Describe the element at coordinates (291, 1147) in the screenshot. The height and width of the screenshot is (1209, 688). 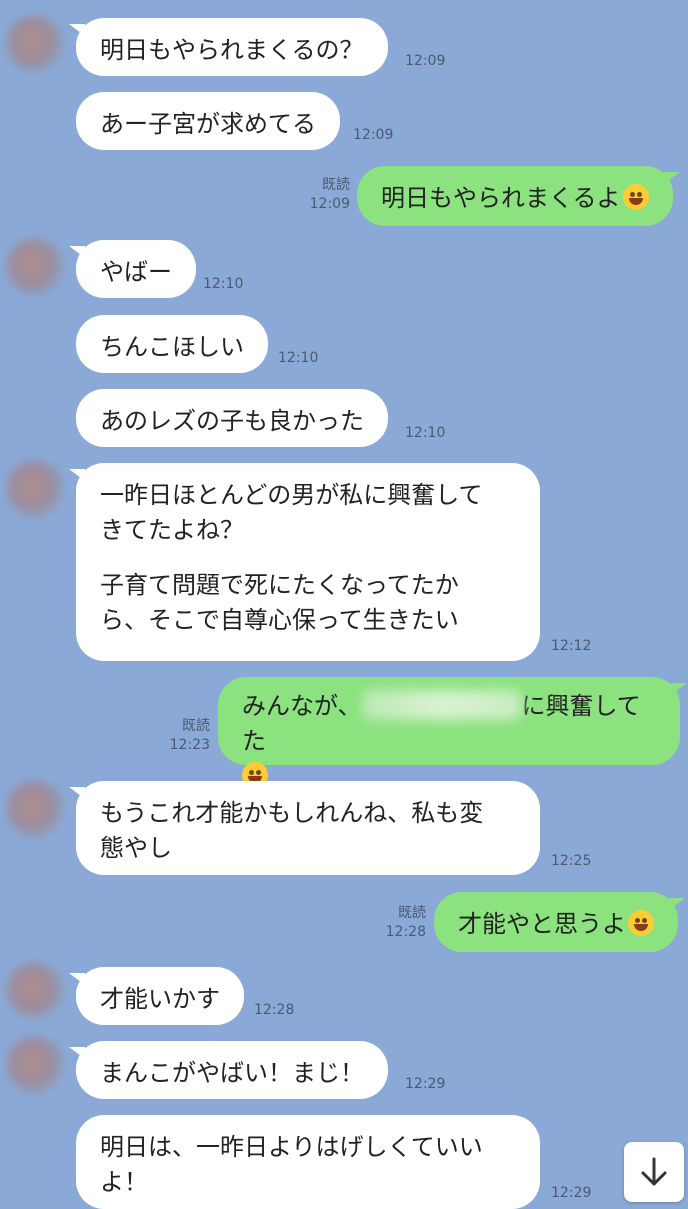
I see `message-line: 明日は、一昨日よりはげしくていい` at that location.